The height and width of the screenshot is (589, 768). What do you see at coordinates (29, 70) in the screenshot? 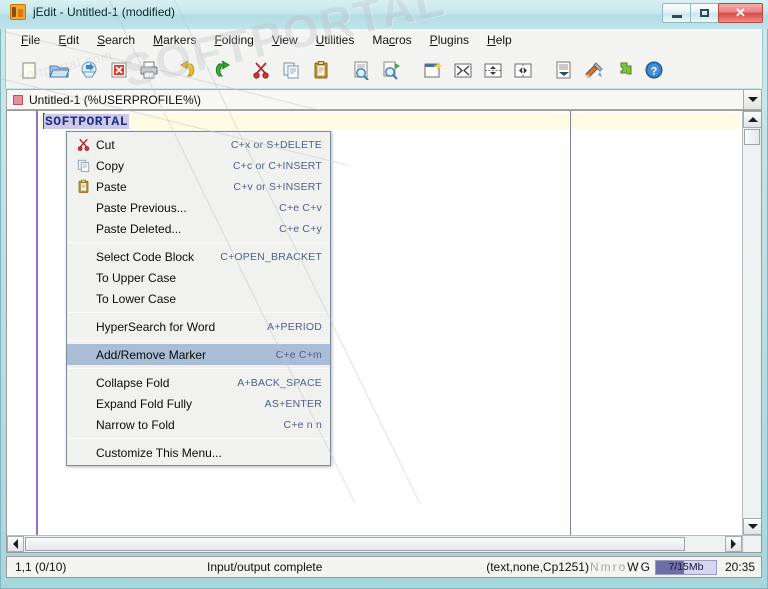
I see `new-file-icon` at bounding box center [29, 70].